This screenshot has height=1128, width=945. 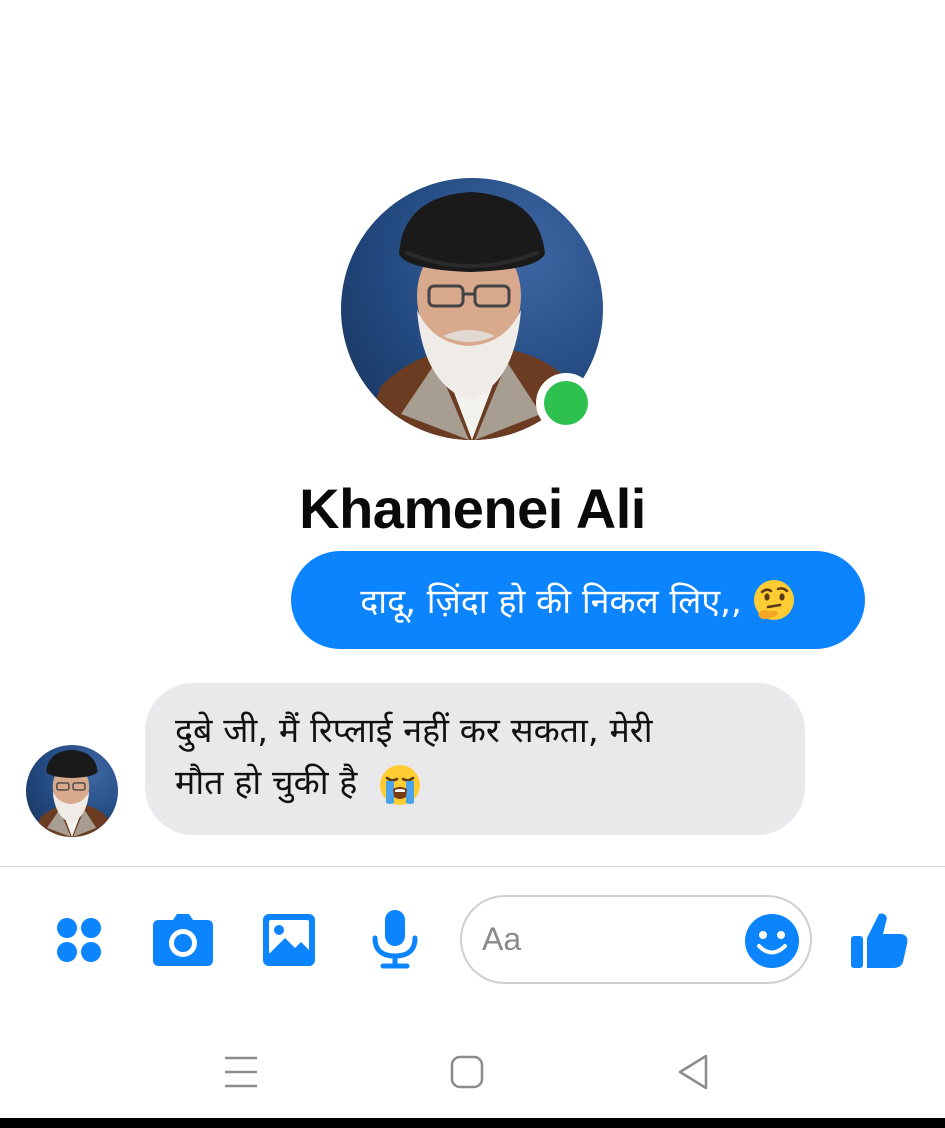 What do you see at coordinates (566, 403) in the screenshot?
I see `online-status-dot` at bounding box center [566, 403].